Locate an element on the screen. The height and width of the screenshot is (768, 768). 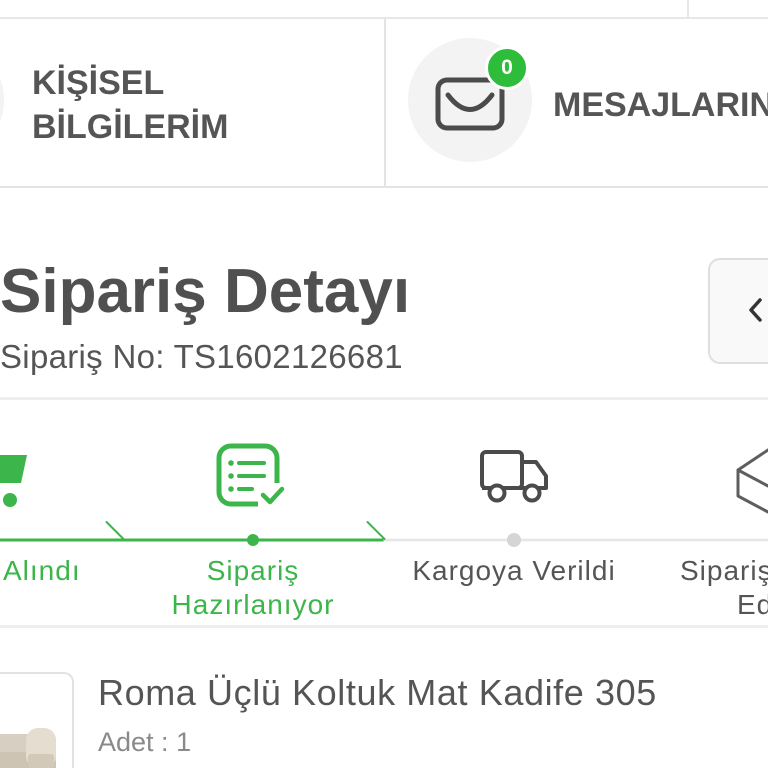
personal-info-label-line2: BİLGİLERİM is located at coordinates (130, 127).